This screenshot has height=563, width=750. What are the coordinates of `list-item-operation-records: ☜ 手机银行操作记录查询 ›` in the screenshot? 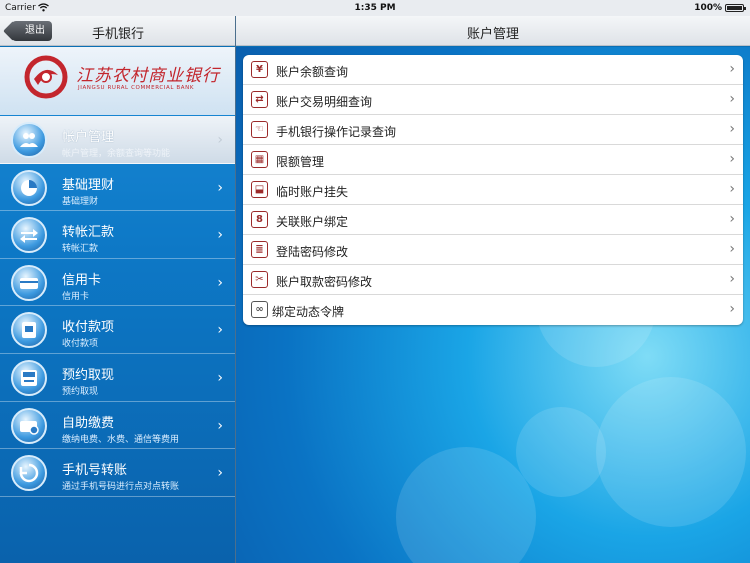 It's located at (493, 130).